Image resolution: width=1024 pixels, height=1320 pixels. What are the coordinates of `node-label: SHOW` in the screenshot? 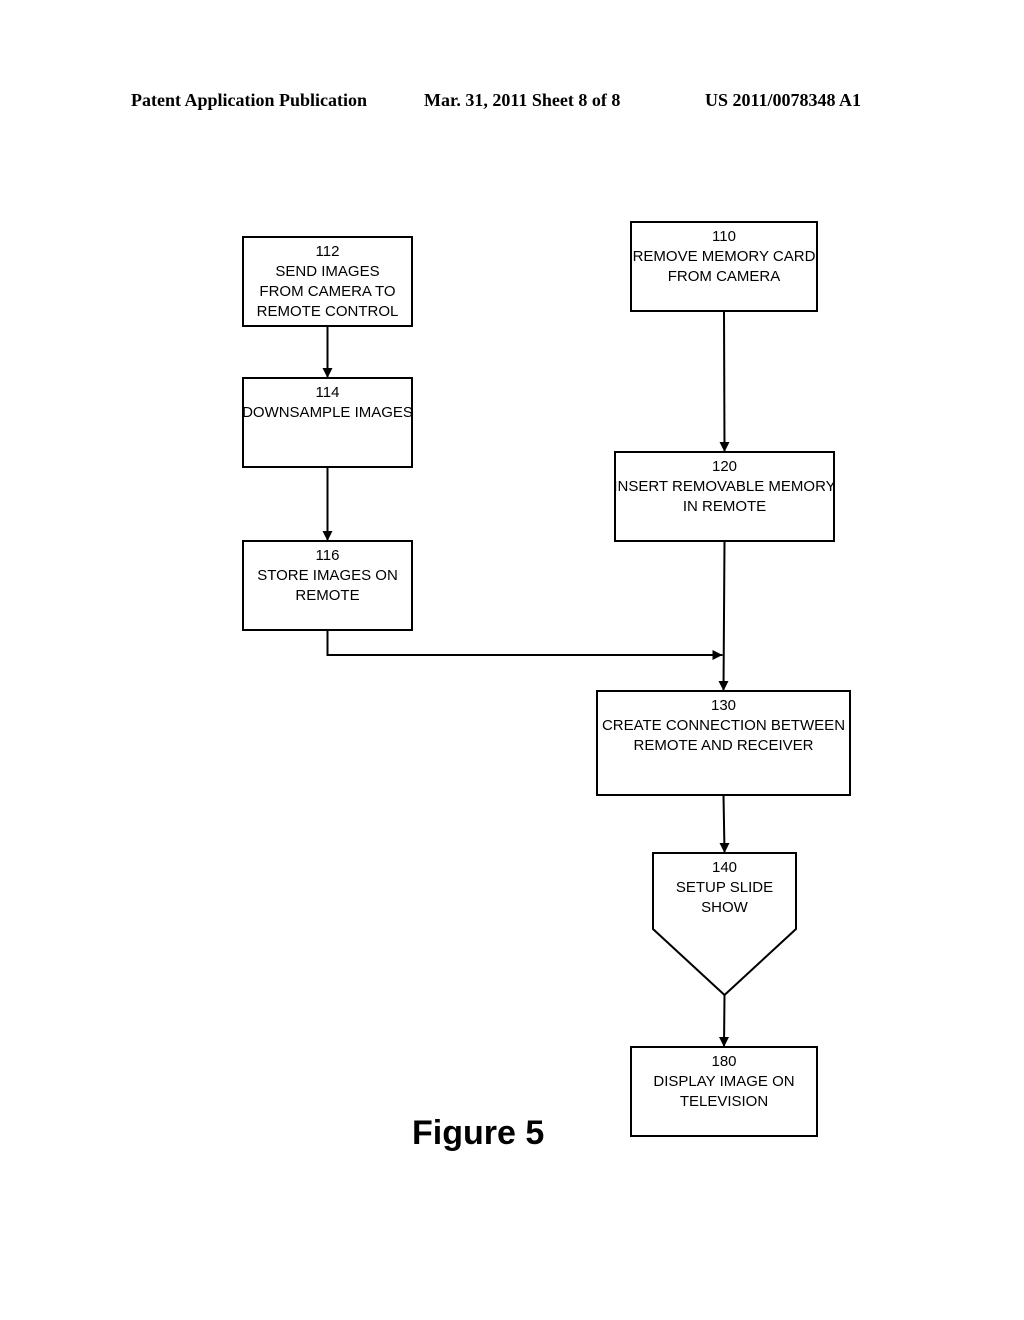 It's located at (725, 907).